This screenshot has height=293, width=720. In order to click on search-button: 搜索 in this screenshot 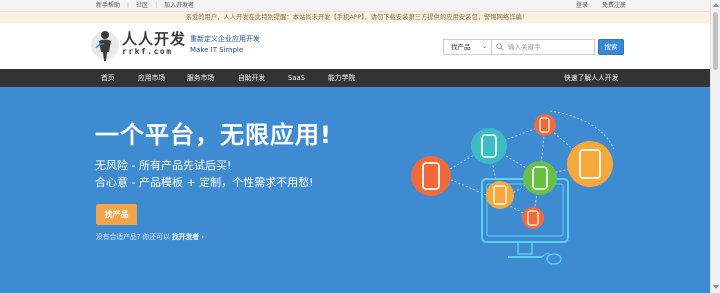, I will do `click(611, 47)`.